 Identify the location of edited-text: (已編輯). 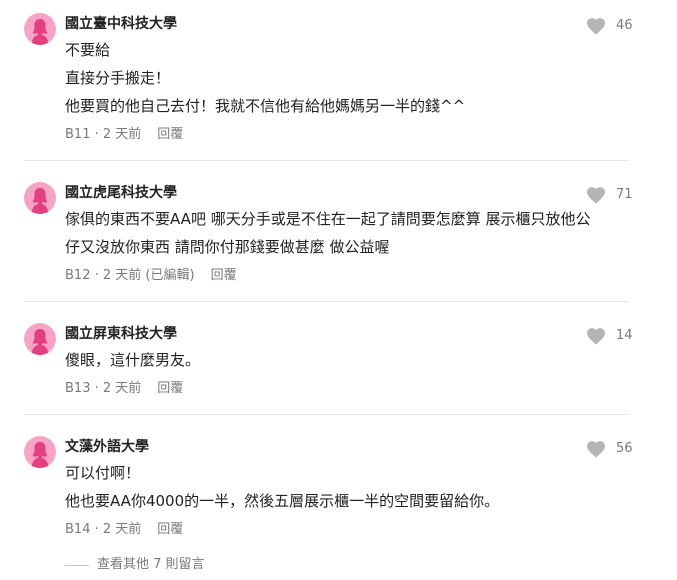
(170, 275).